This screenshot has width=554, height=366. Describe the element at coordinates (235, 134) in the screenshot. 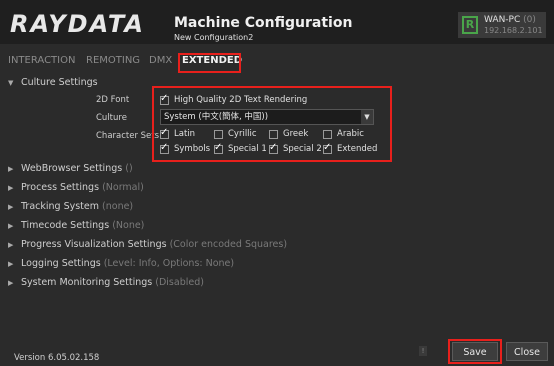

I see `charset-cyrillic-checkbox: Cyrillic` at that location.